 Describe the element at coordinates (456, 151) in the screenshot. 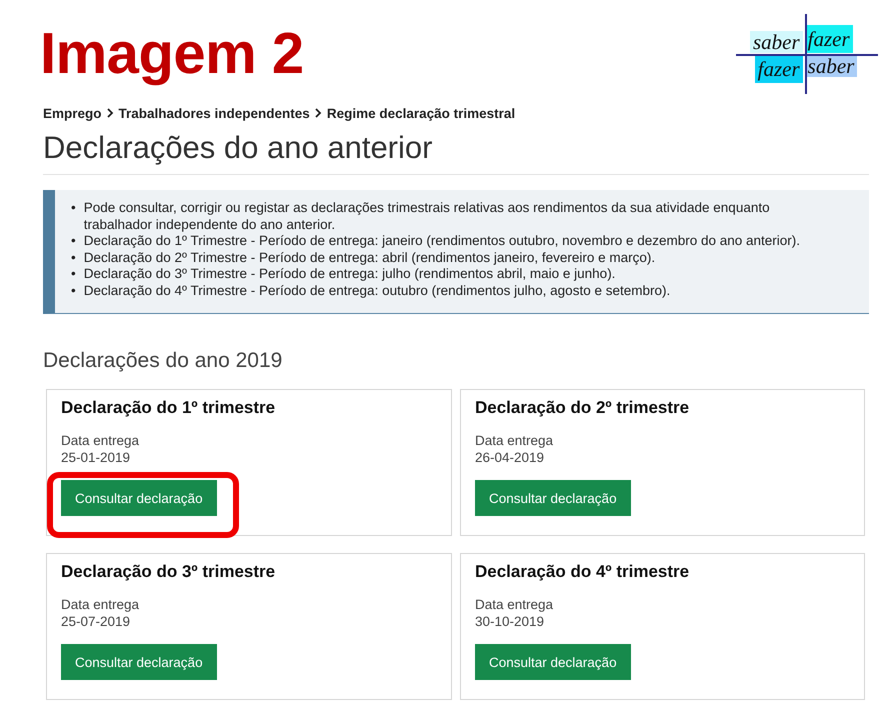

I see `page-title: Declarações do ano anterior` at that location.